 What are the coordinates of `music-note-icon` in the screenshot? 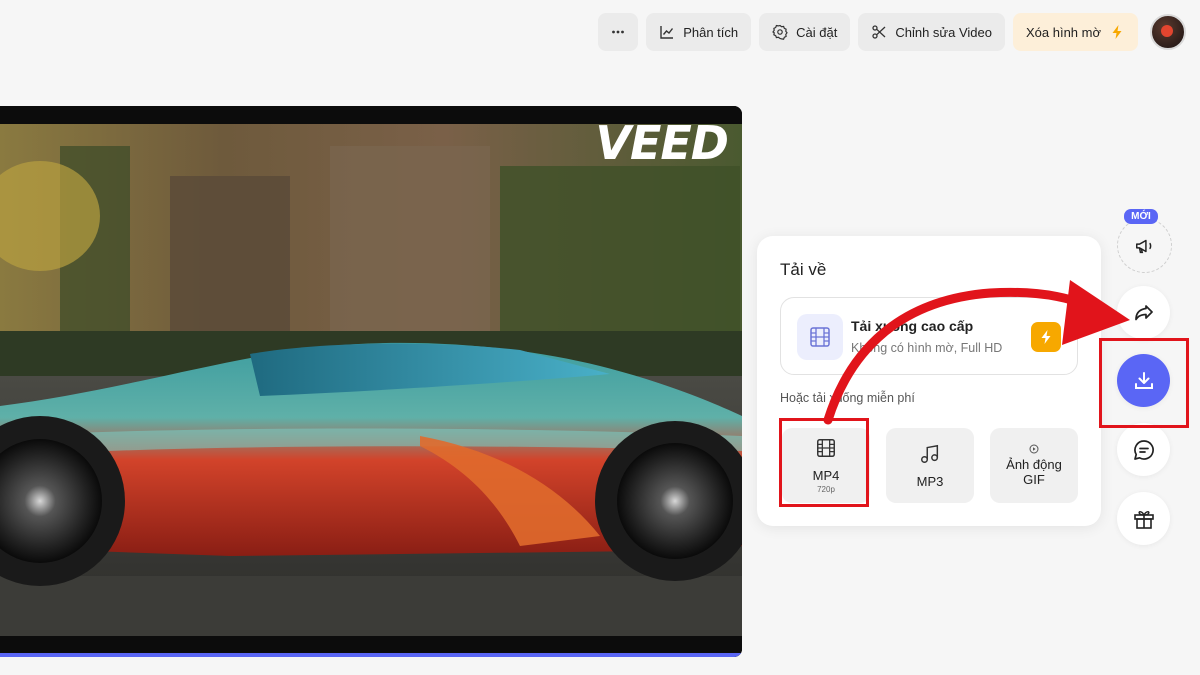 It's located at (930, 453).